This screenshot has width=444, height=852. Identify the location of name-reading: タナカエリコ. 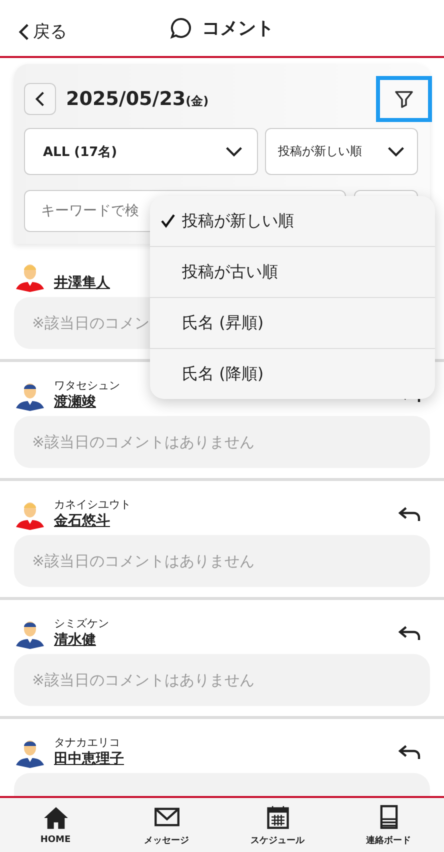
(87, 742).